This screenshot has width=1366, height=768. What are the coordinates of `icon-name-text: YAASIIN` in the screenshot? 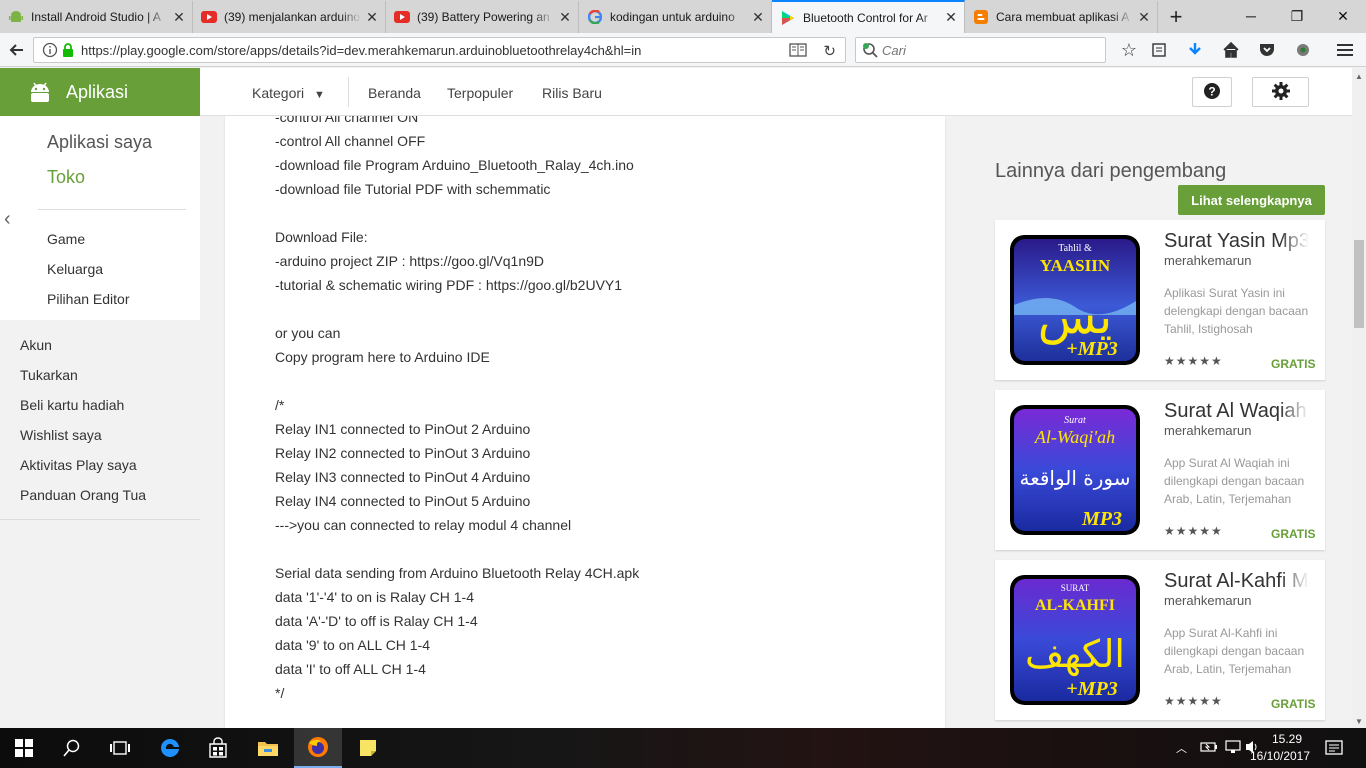 It's located at (1075, 265).